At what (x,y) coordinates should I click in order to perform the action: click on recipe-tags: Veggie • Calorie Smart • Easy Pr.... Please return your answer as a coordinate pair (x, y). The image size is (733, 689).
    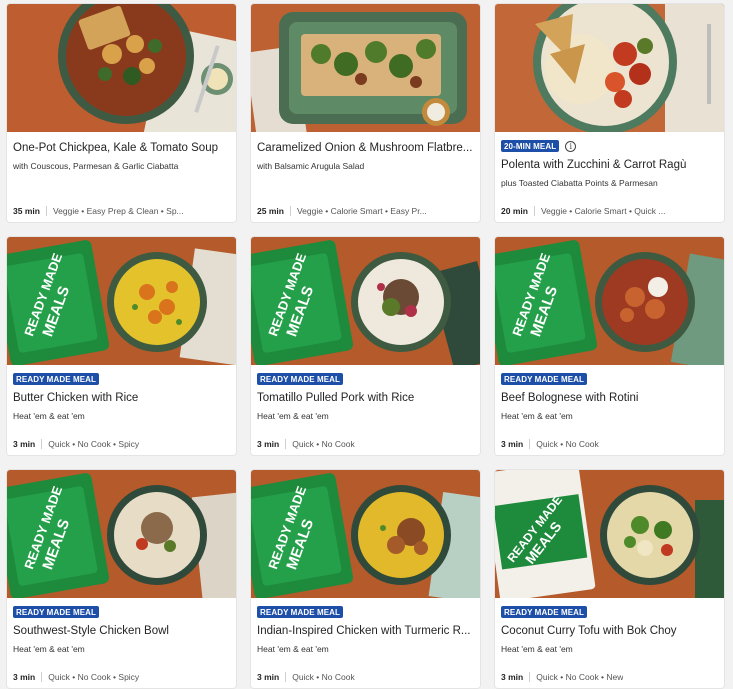
    Looking at the image, I should click on (361, 211).